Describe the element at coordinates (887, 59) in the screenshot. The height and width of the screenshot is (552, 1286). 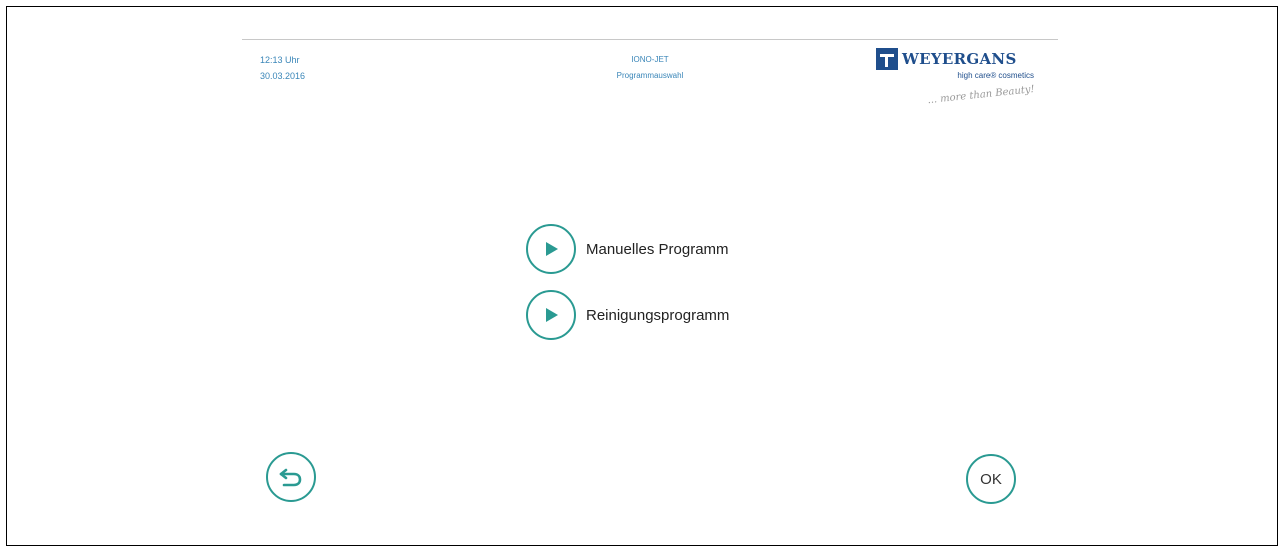
I see `logo-mark-icon` at that location.